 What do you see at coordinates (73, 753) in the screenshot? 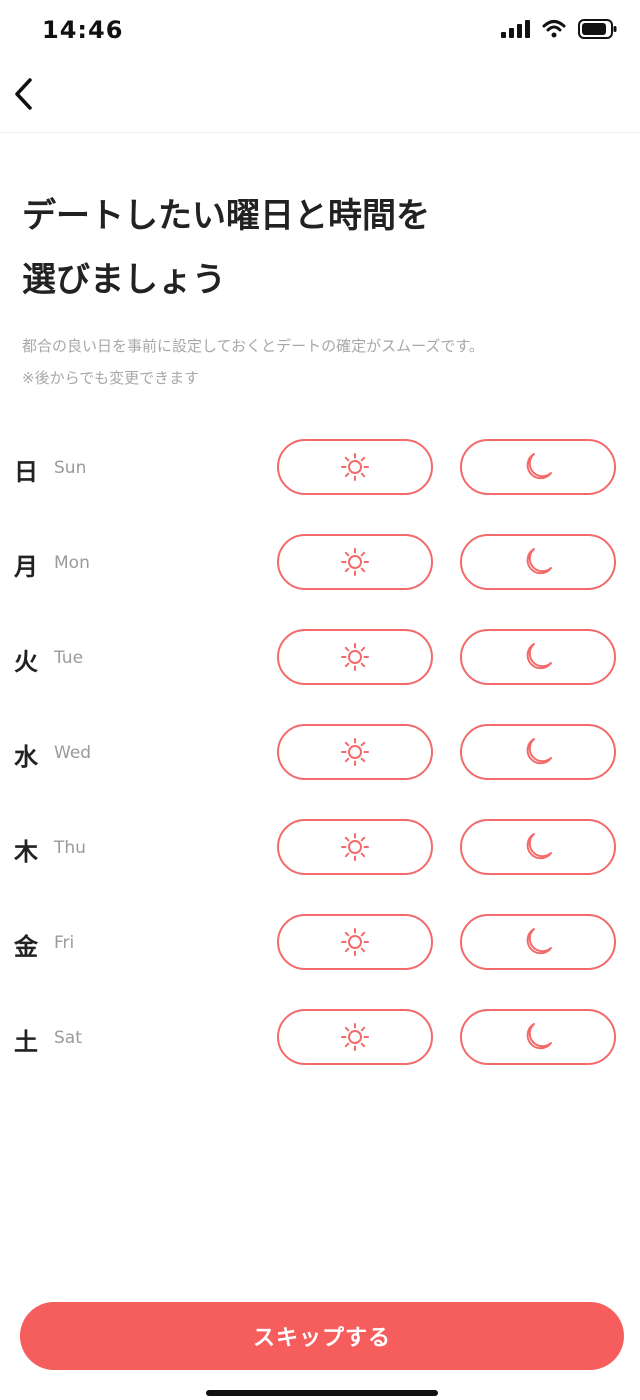
I see `day-label-en: Wed` at bounding box center [73, 753].